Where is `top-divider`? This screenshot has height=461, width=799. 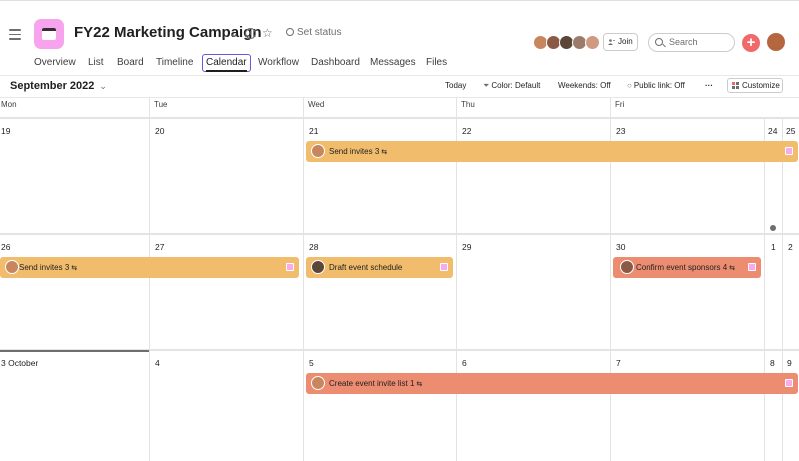 top-divider is located at coordinates (399, 0).